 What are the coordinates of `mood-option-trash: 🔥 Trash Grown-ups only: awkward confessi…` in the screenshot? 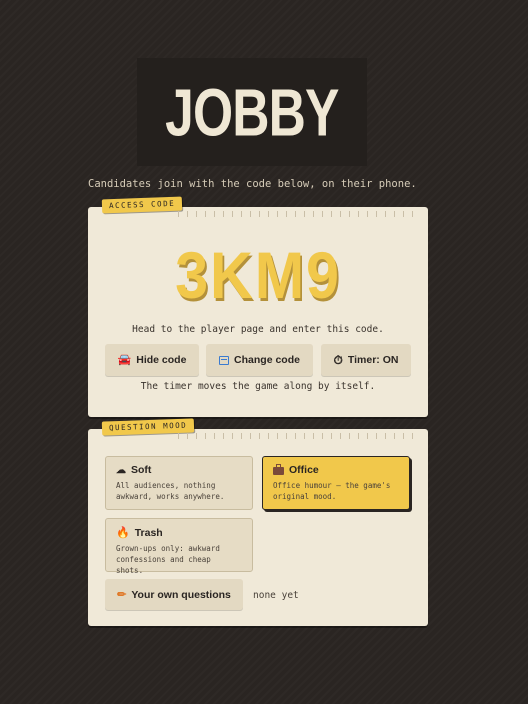 It's located at (179, 546).